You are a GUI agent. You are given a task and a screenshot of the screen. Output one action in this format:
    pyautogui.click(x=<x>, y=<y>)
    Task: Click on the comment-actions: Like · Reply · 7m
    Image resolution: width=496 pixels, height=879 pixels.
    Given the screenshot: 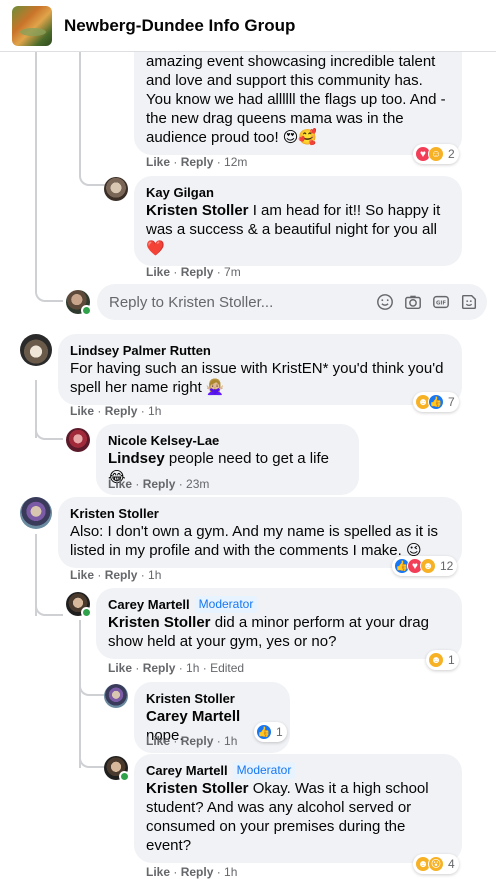 What is the action you would take?
    pyautogui.click(x=193, y=272)
    